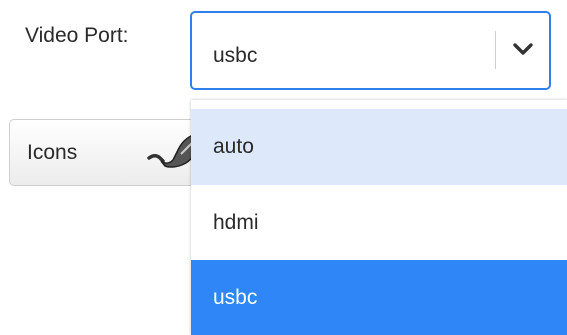 Image resolution: width=567 pixels, height=335 pixels. Describe the element at coordinates (523, 49) in the screenshot. I see `chevron-down-icon` at that location.